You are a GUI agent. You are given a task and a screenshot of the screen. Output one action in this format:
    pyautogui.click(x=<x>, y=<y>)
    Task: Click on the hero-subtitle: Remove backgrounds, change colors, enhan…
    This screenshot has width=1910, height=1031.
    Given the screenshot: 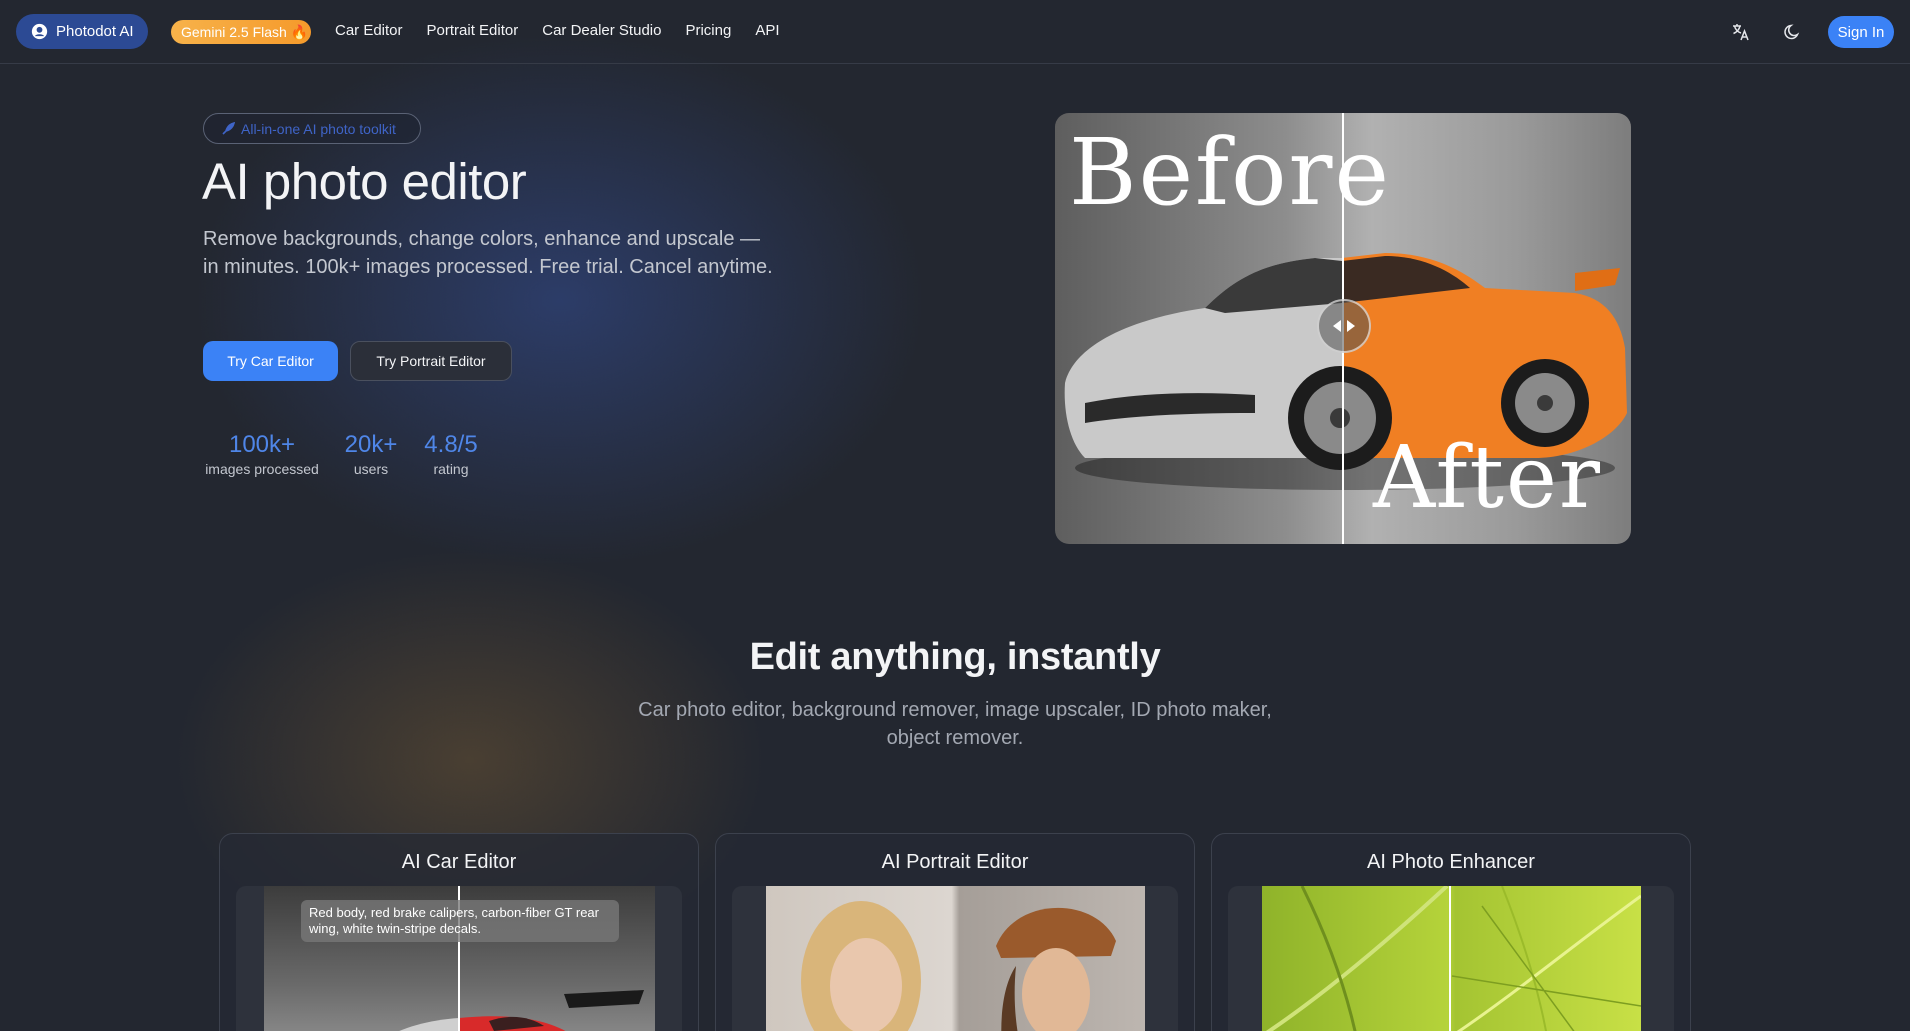 What is the action you would take?
    pyautogui.click(x=488, y=253)
    